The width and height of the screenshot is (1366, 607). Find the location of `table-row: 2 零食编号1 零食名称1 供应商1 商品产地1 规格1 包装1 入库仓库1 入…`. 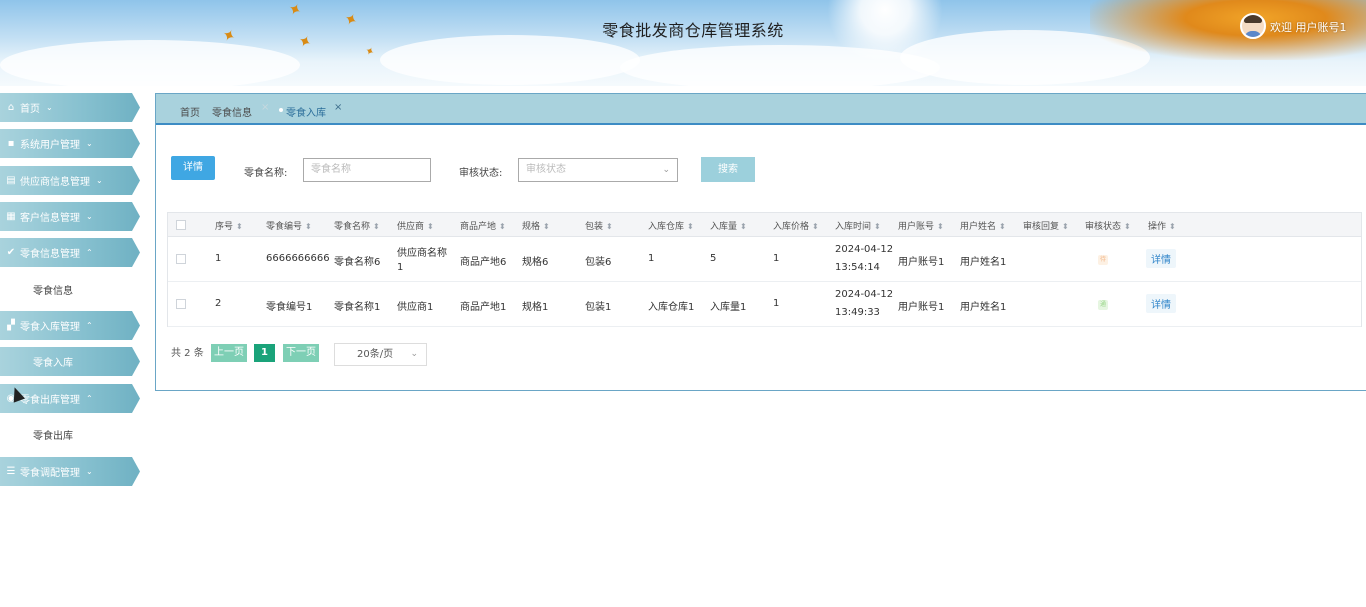

table-row: 2 零食编号1 零食名称1 供应商1 商品产地1 规格1 包装1 入库仓库1 入… is located at coordinates (764, 304).